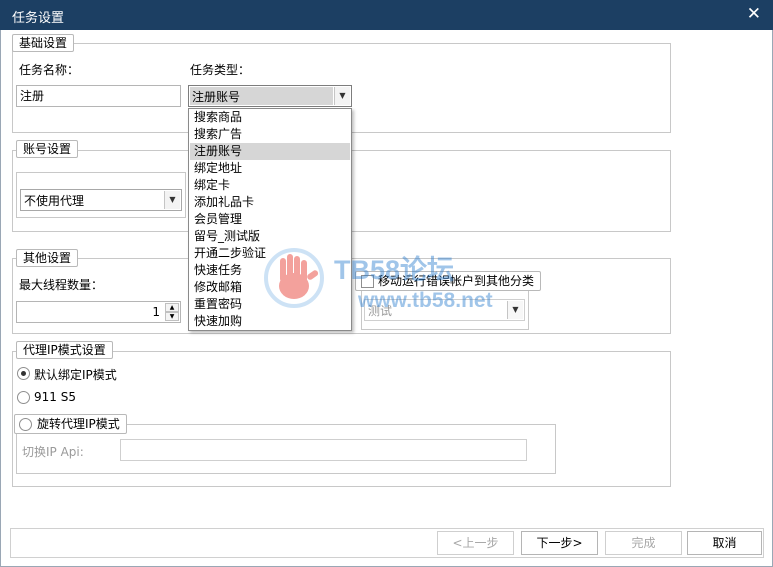 This screenshot has height=567, width=773. I want to click on proxy-ip-mode-legend: 代理IP模式设置, so click(64, 350).